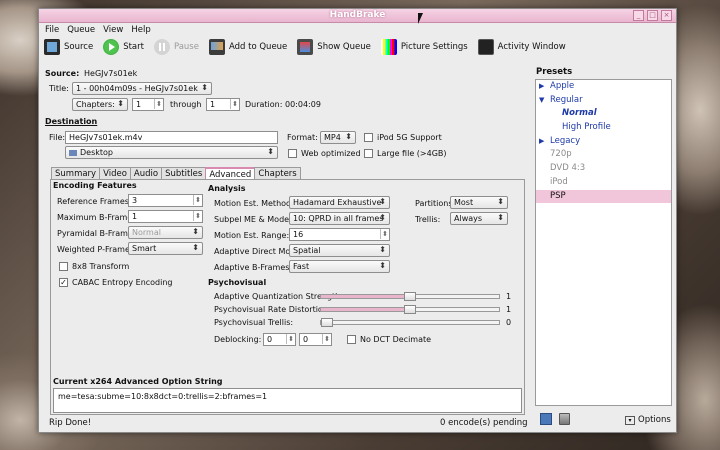 The width and height of the screenshot is (720, 450). I want to click on tab-subtitles: Subtitles, so click(184, 173).